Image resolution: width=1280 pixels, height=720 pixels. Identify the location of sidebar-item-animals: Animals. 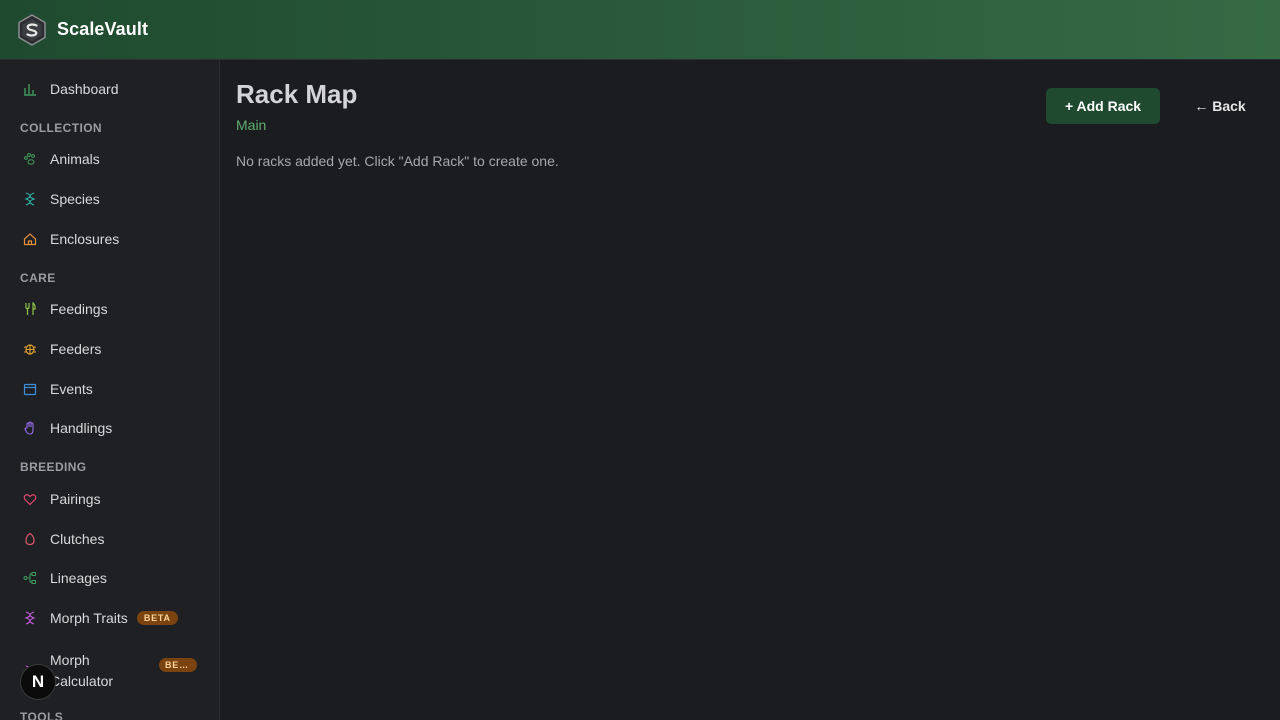
(109, 159).